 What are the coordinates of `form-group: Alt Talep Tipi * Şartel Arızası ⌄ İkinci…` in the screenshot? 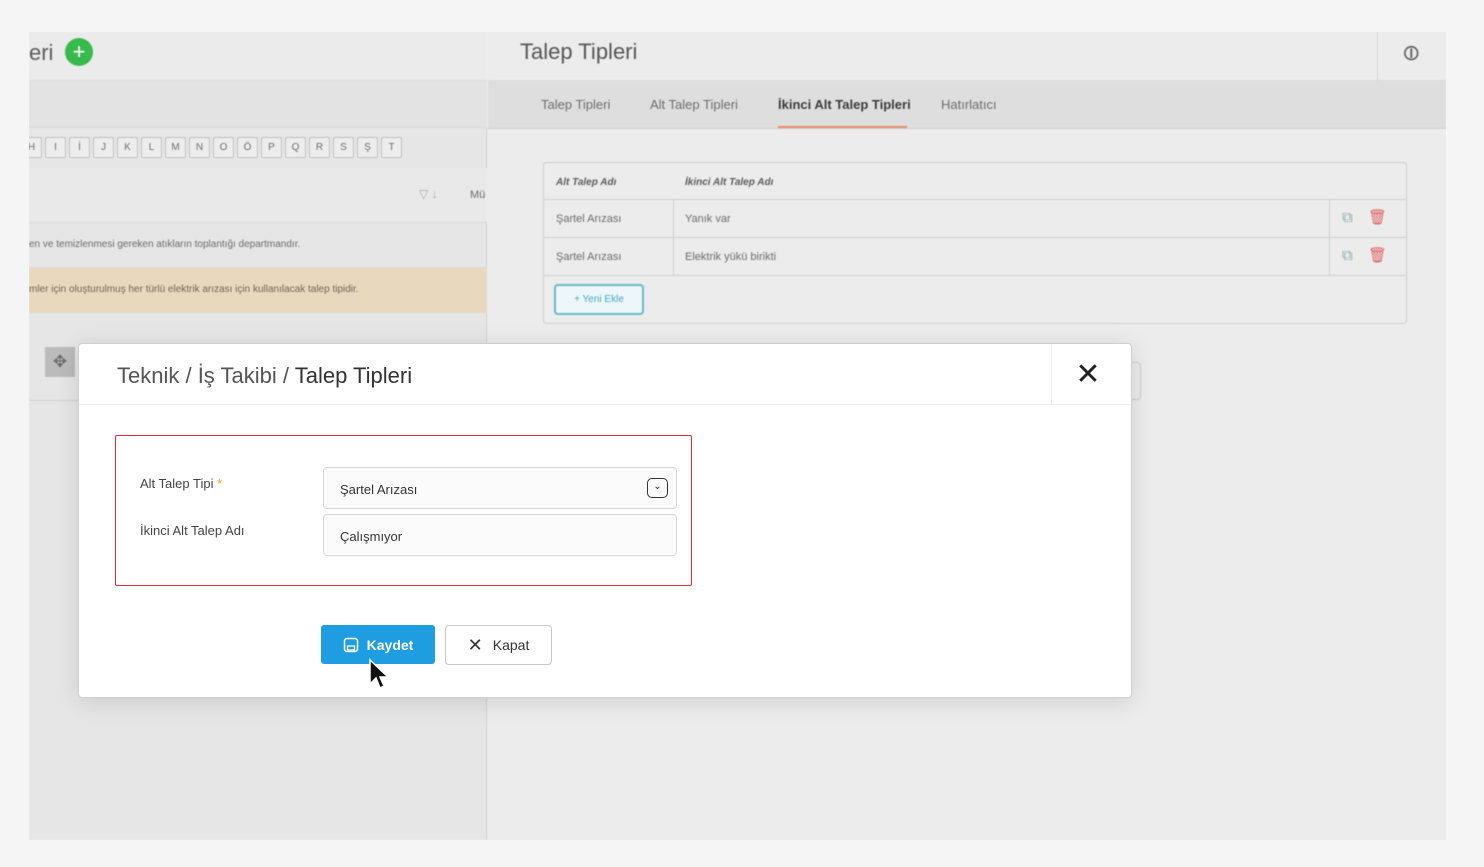 It's located at (403, 510).